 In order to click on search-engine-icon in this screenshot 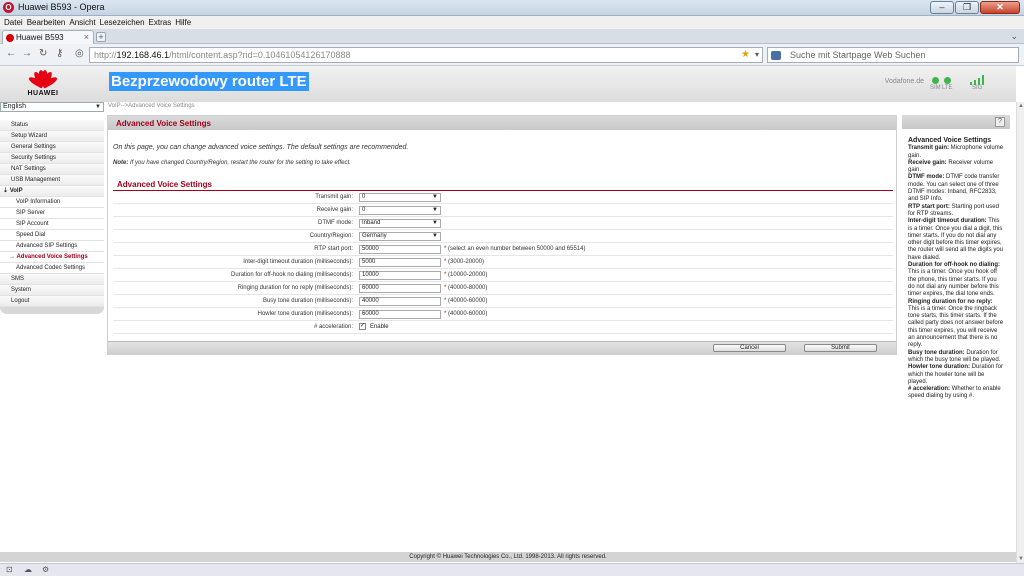, I will do `click(776, 55)`.